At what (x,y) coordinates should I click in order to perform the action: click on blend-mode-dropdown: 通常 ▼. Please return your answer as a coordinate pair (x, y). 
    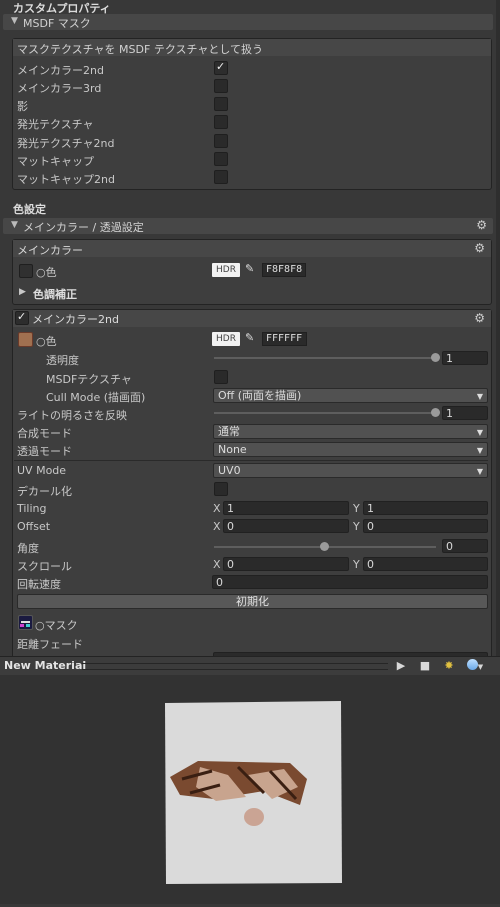
    Looking at the image, I should click on (350, 431).